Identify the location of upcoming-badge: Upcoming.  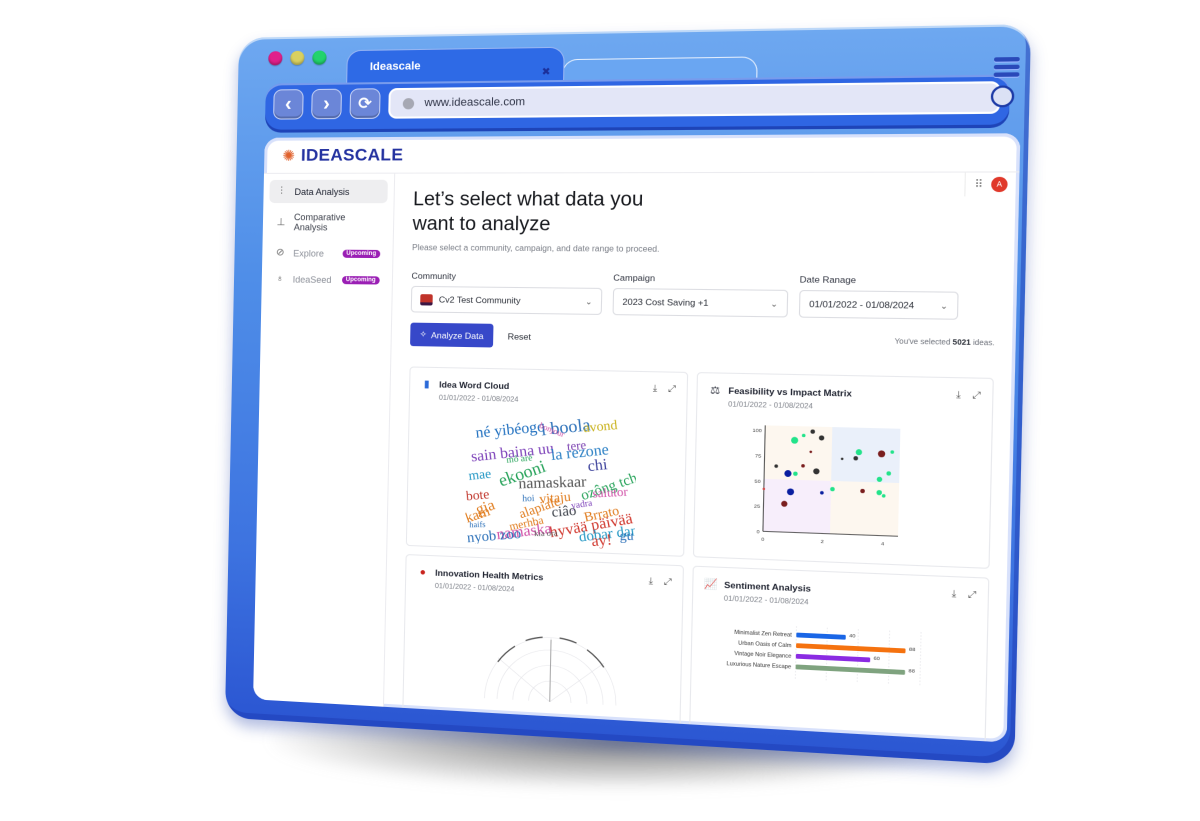
(361, 253).